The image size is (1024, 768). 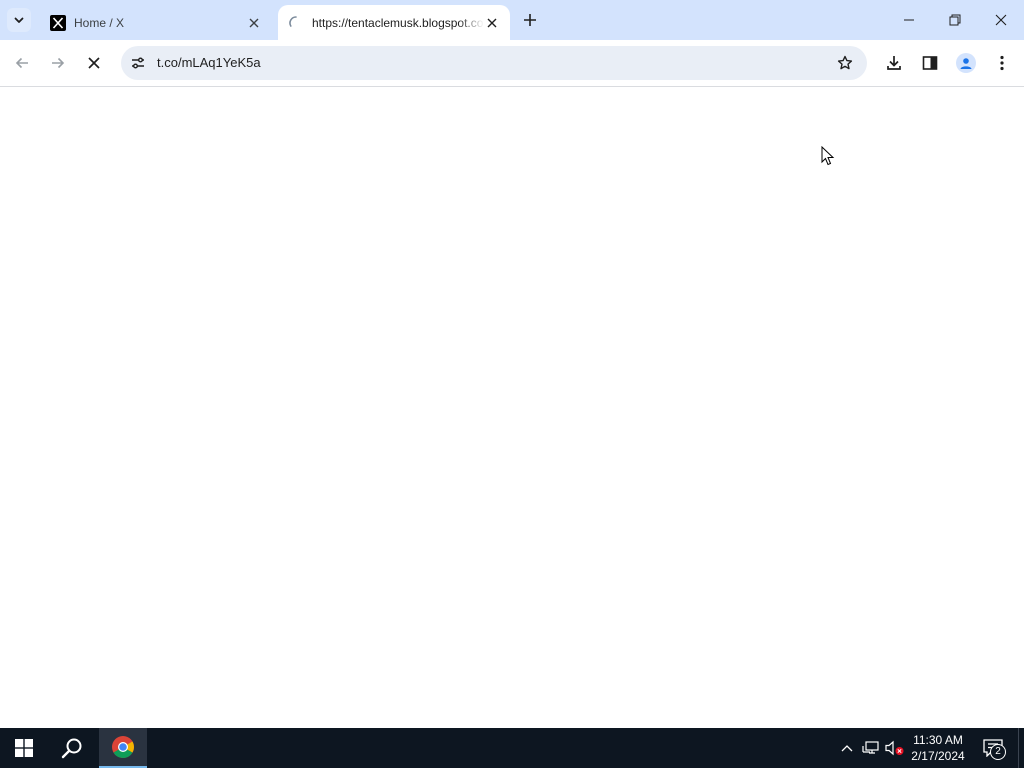 I want to click on network-tray-button, so click(x=871, y=748).